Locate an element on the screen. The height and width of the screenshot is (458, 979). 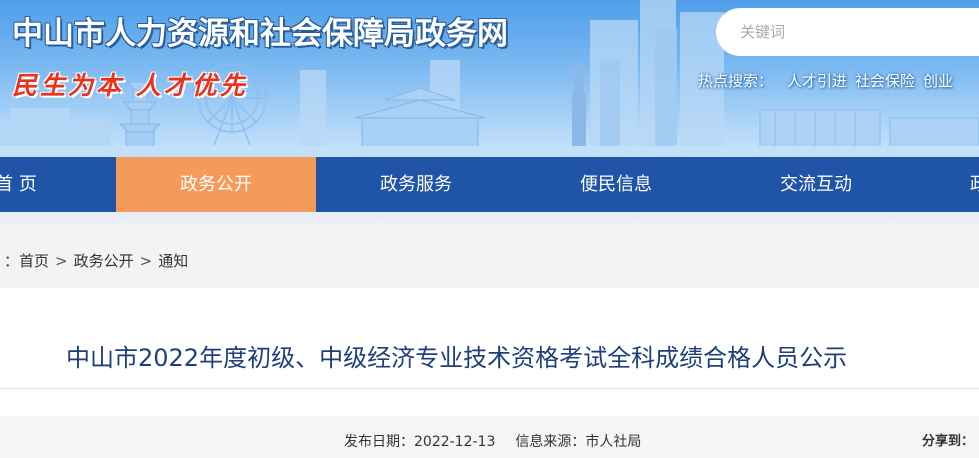
search-box is located at coordinates (847, 32).